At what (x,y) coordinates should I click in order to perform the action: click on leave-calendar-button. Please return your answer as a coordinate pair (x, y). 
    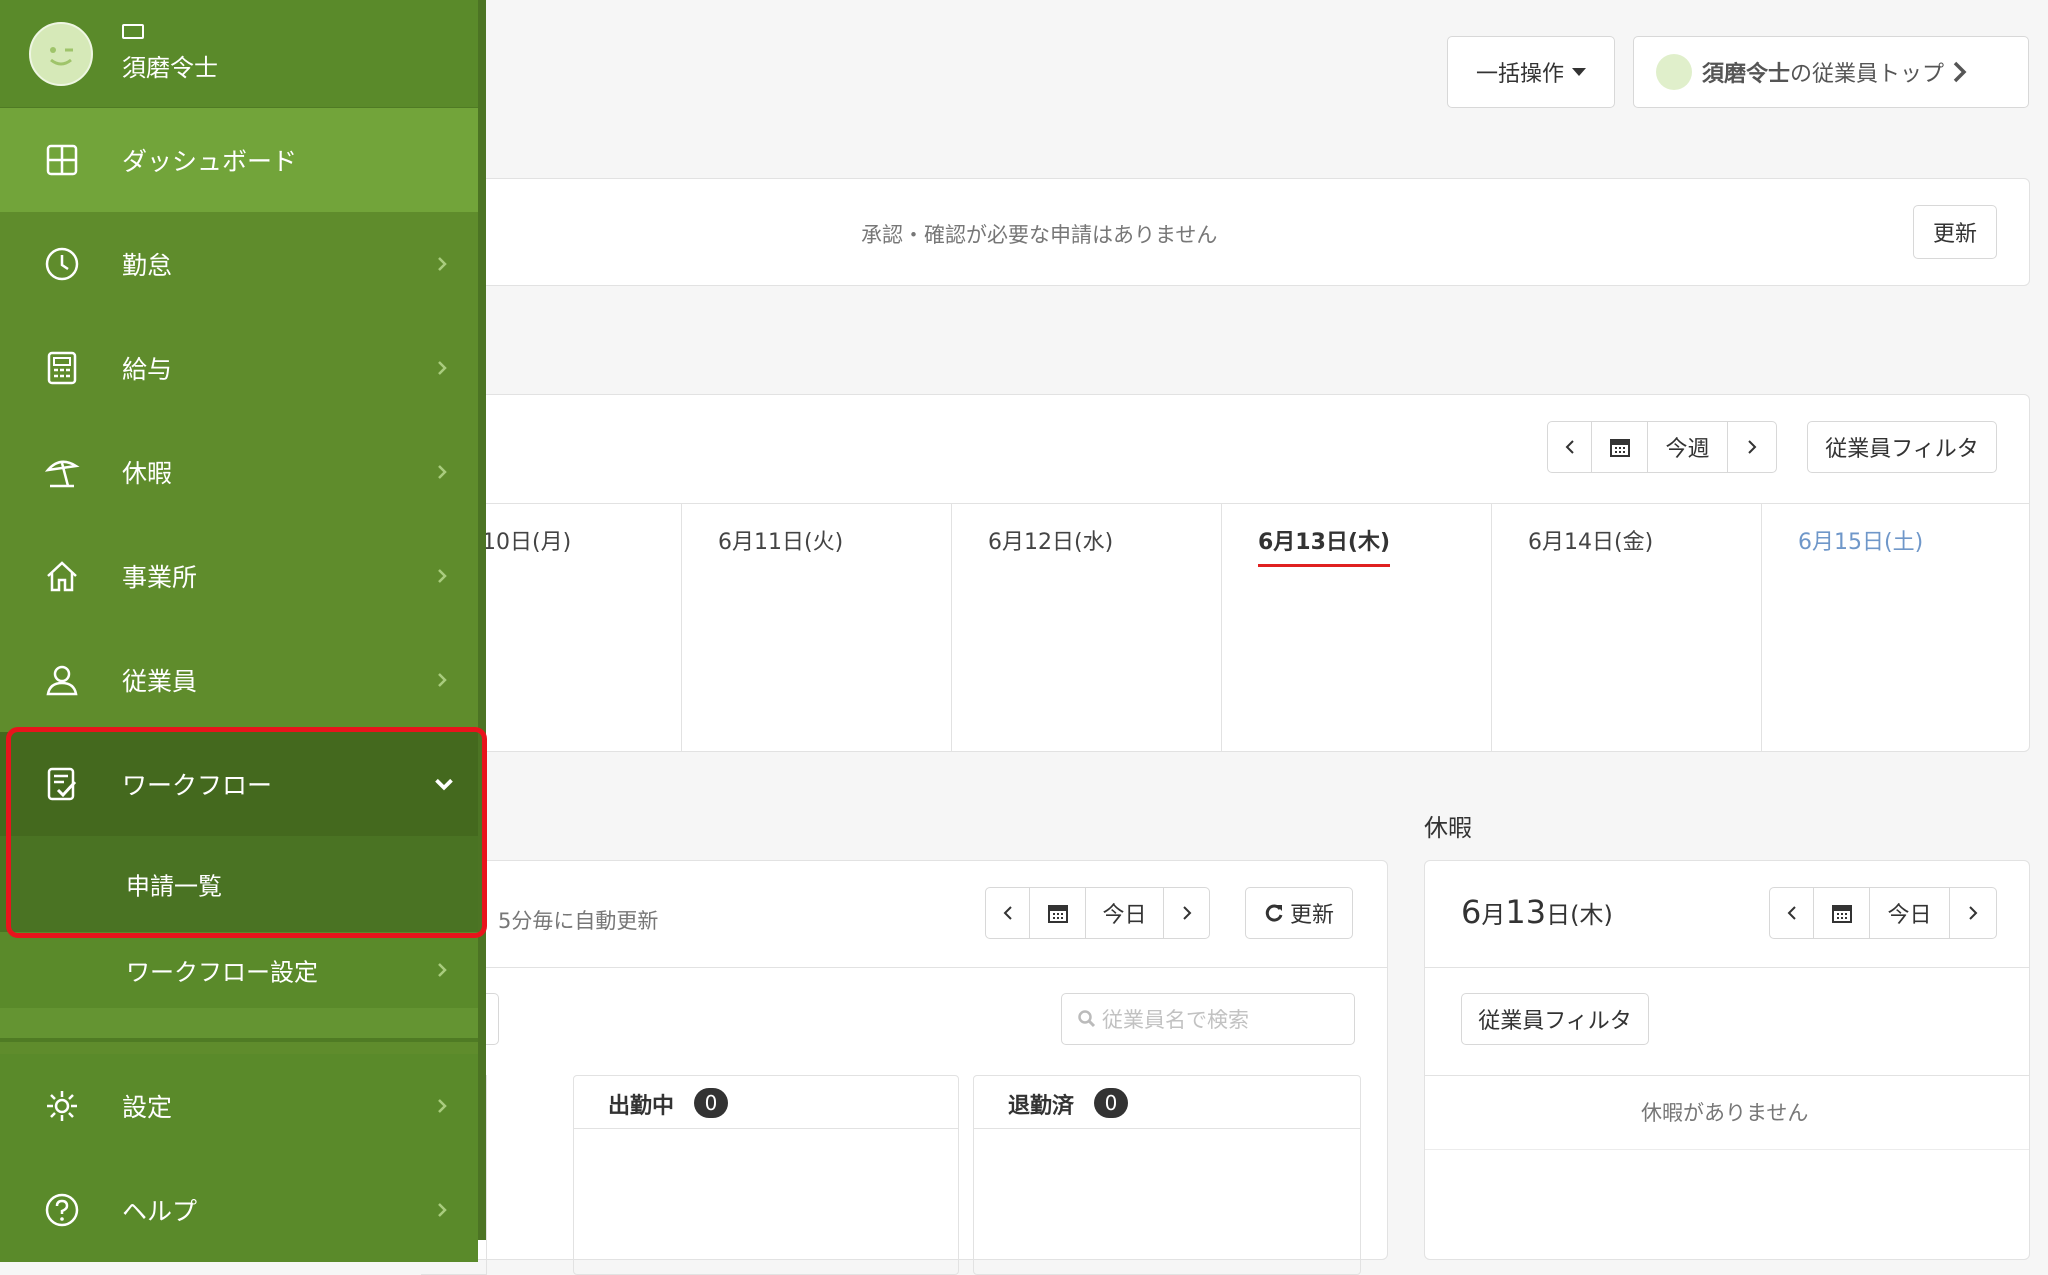
    Looking at the image, I should click on (1842, 913).